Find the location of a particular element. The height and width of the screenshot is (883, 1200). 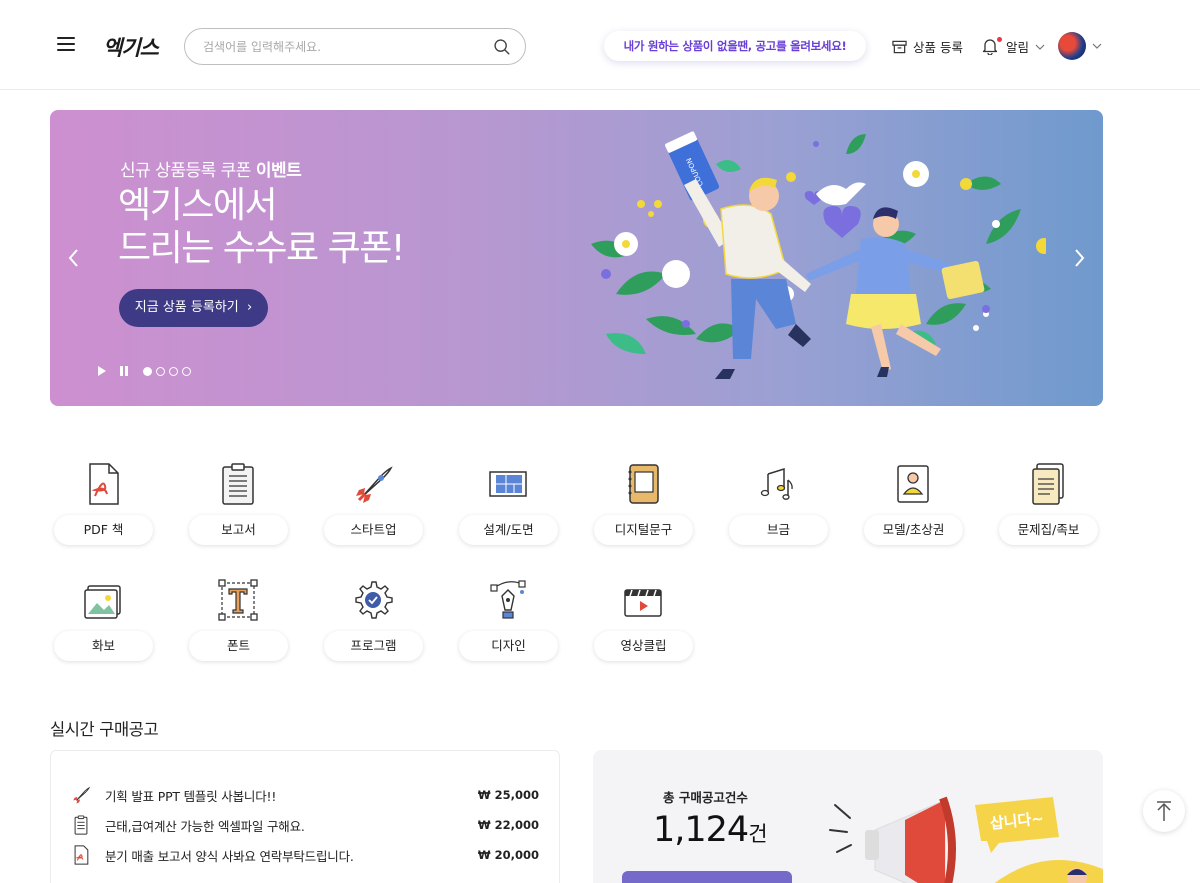

top-header: 엑기스 내가 원하는 상품이 없을땐, 공고를 올려보세요! 상품 등록 알림 is located at coordinates (600, 45).